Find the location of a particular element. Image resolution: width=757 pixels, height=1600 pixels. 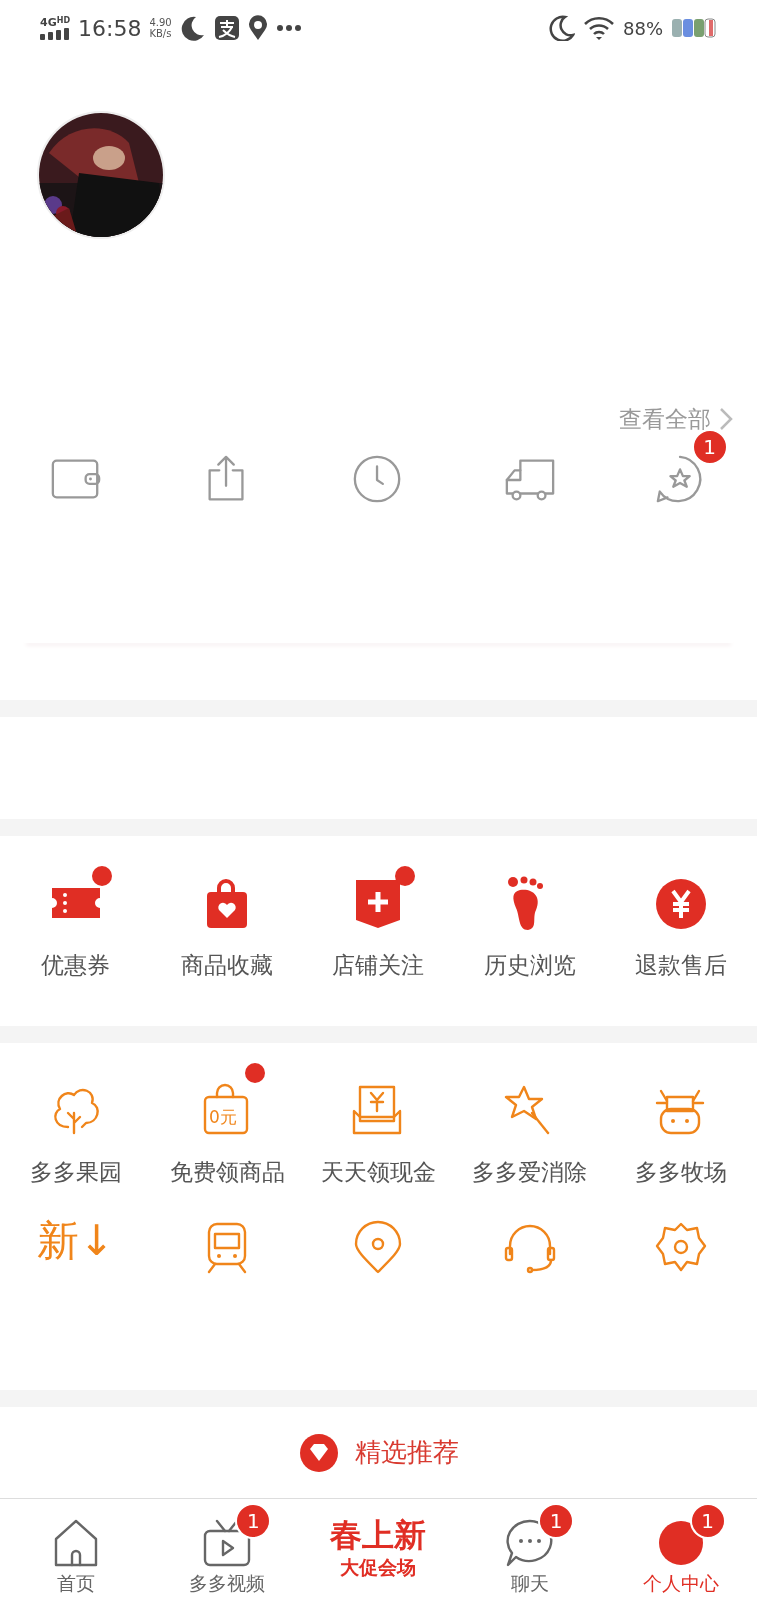

promo-tab: 春上新 大促会场 is located at coordinates (378, 1549).